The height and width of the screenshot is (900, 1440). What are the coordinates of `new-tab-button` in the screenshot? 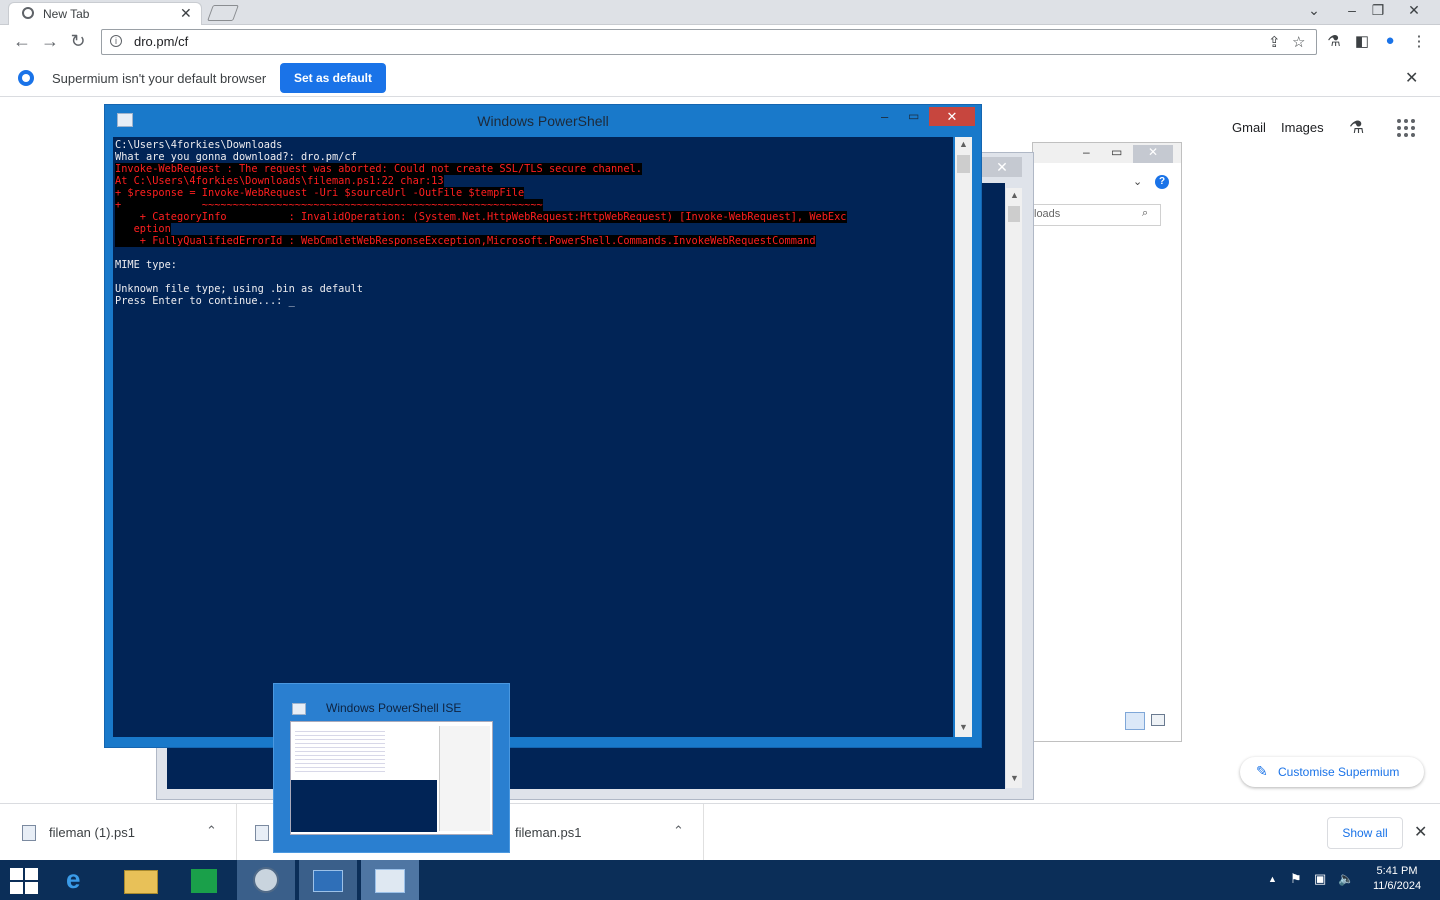 It's located at (223, 13).